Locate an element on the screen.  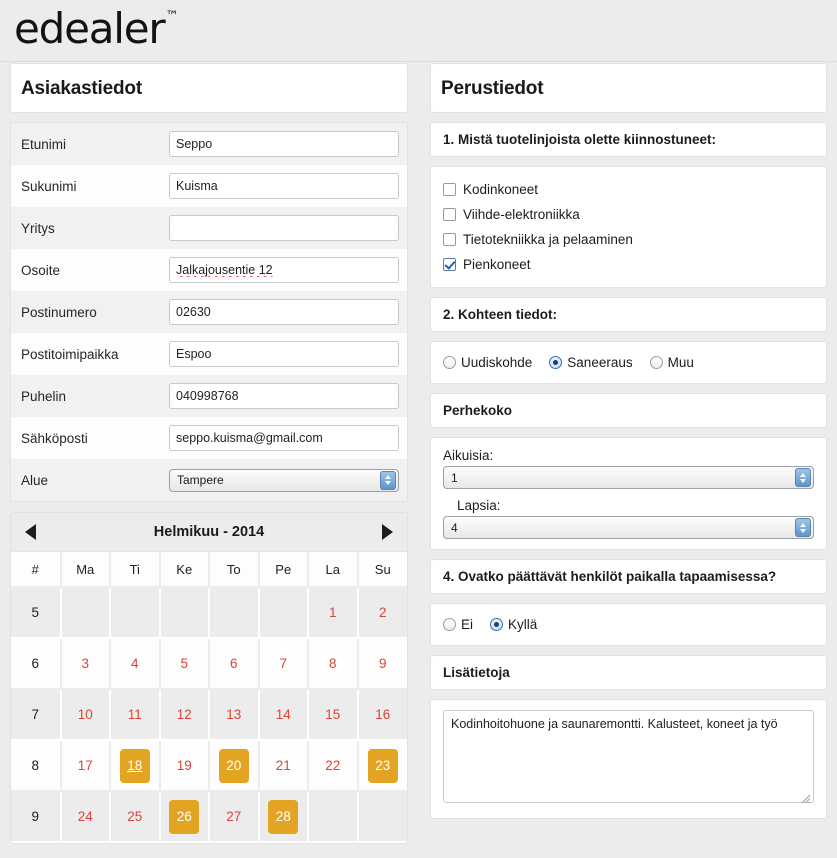
calendar-day: 8 is located at coordinates (333, 664).